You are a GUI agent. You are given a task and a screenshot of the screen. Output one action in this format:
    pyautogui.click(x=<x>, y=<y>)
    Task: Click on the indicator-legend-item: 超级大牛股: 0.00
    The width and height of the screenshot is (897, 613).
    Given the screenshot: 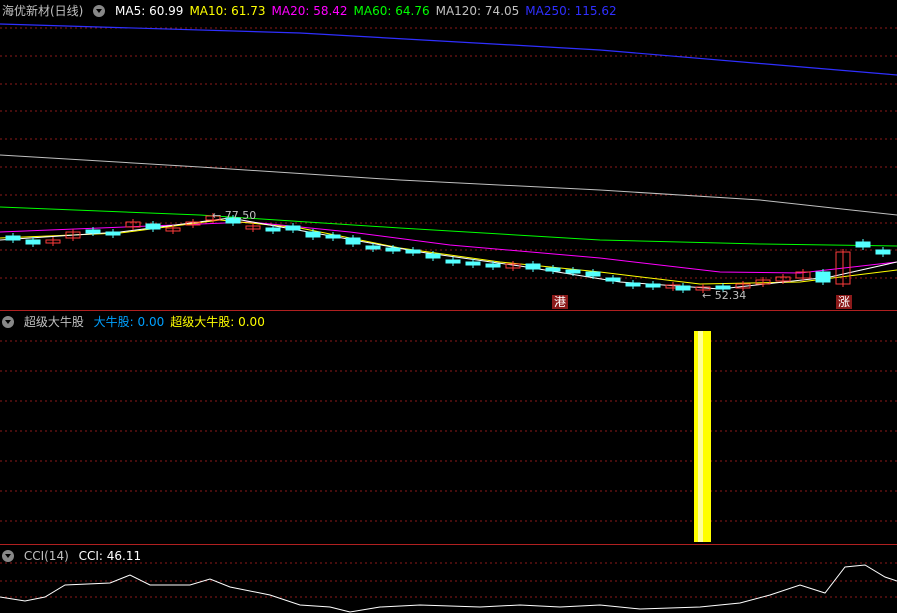 What is the action you would take?
    pyautogui.click(x=217, y=322)
    